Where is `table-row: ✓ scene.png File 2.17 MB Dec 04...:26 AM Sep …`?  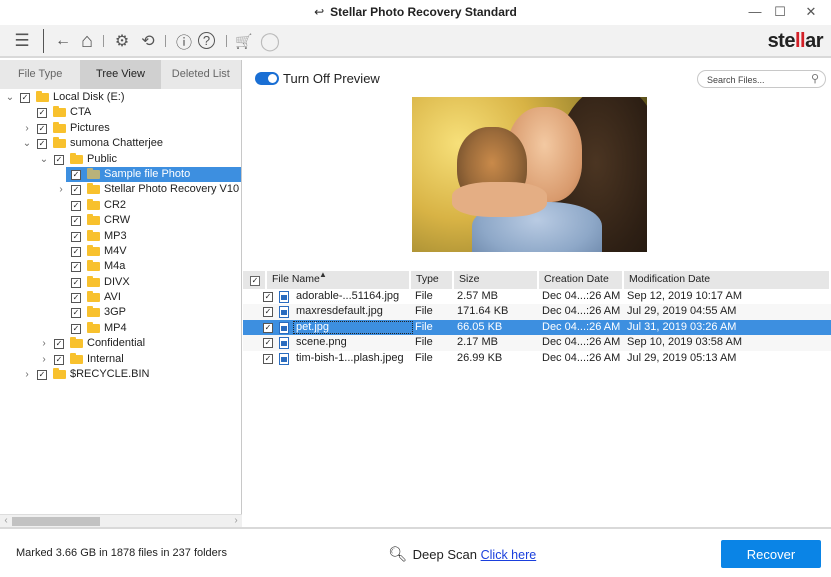
table-row: ✓ scene.png File 2.17 MB Dec 04...:26 AM Sep … is located at coordinates (537, 343).